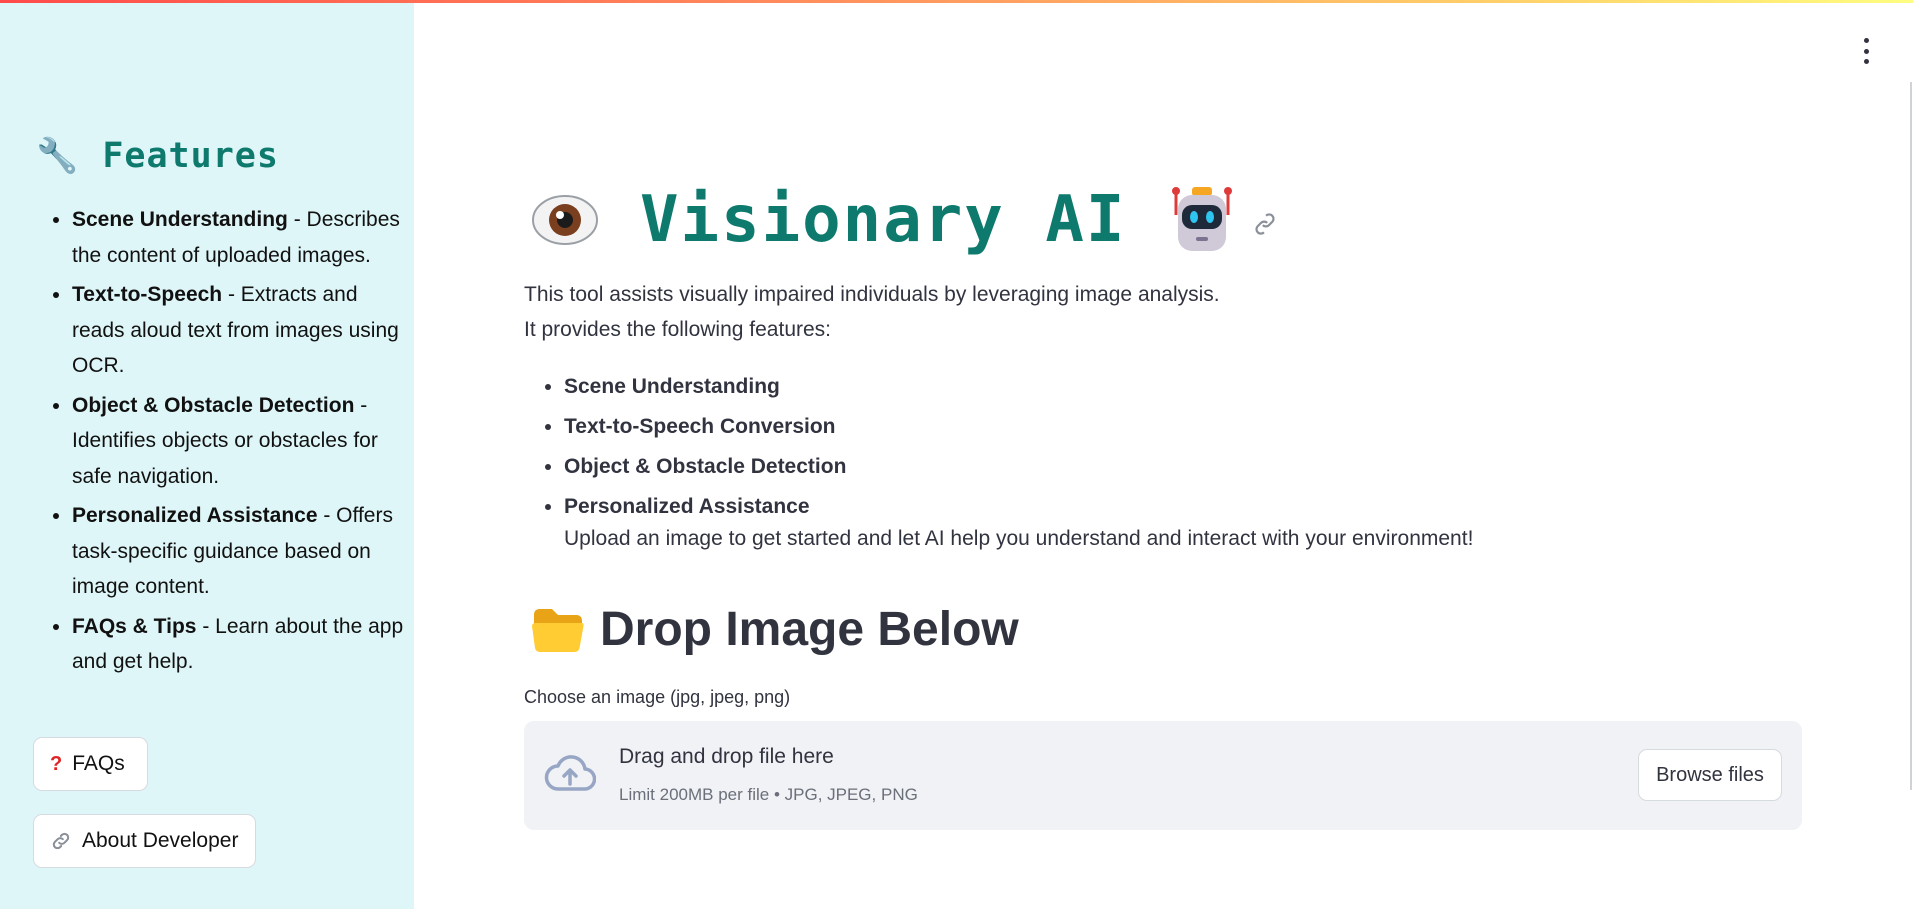  Describe the element at coordinates (672, 386) in the screenshot. I see `feature-label: Scene Understanding` at that location.